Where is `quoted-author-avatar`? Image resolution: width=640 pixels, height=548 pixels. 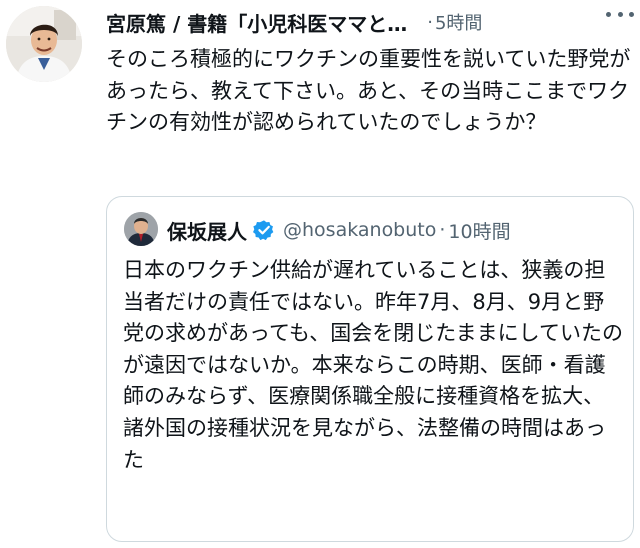
quoted-author-avatar is located at coordinates (141, 229).